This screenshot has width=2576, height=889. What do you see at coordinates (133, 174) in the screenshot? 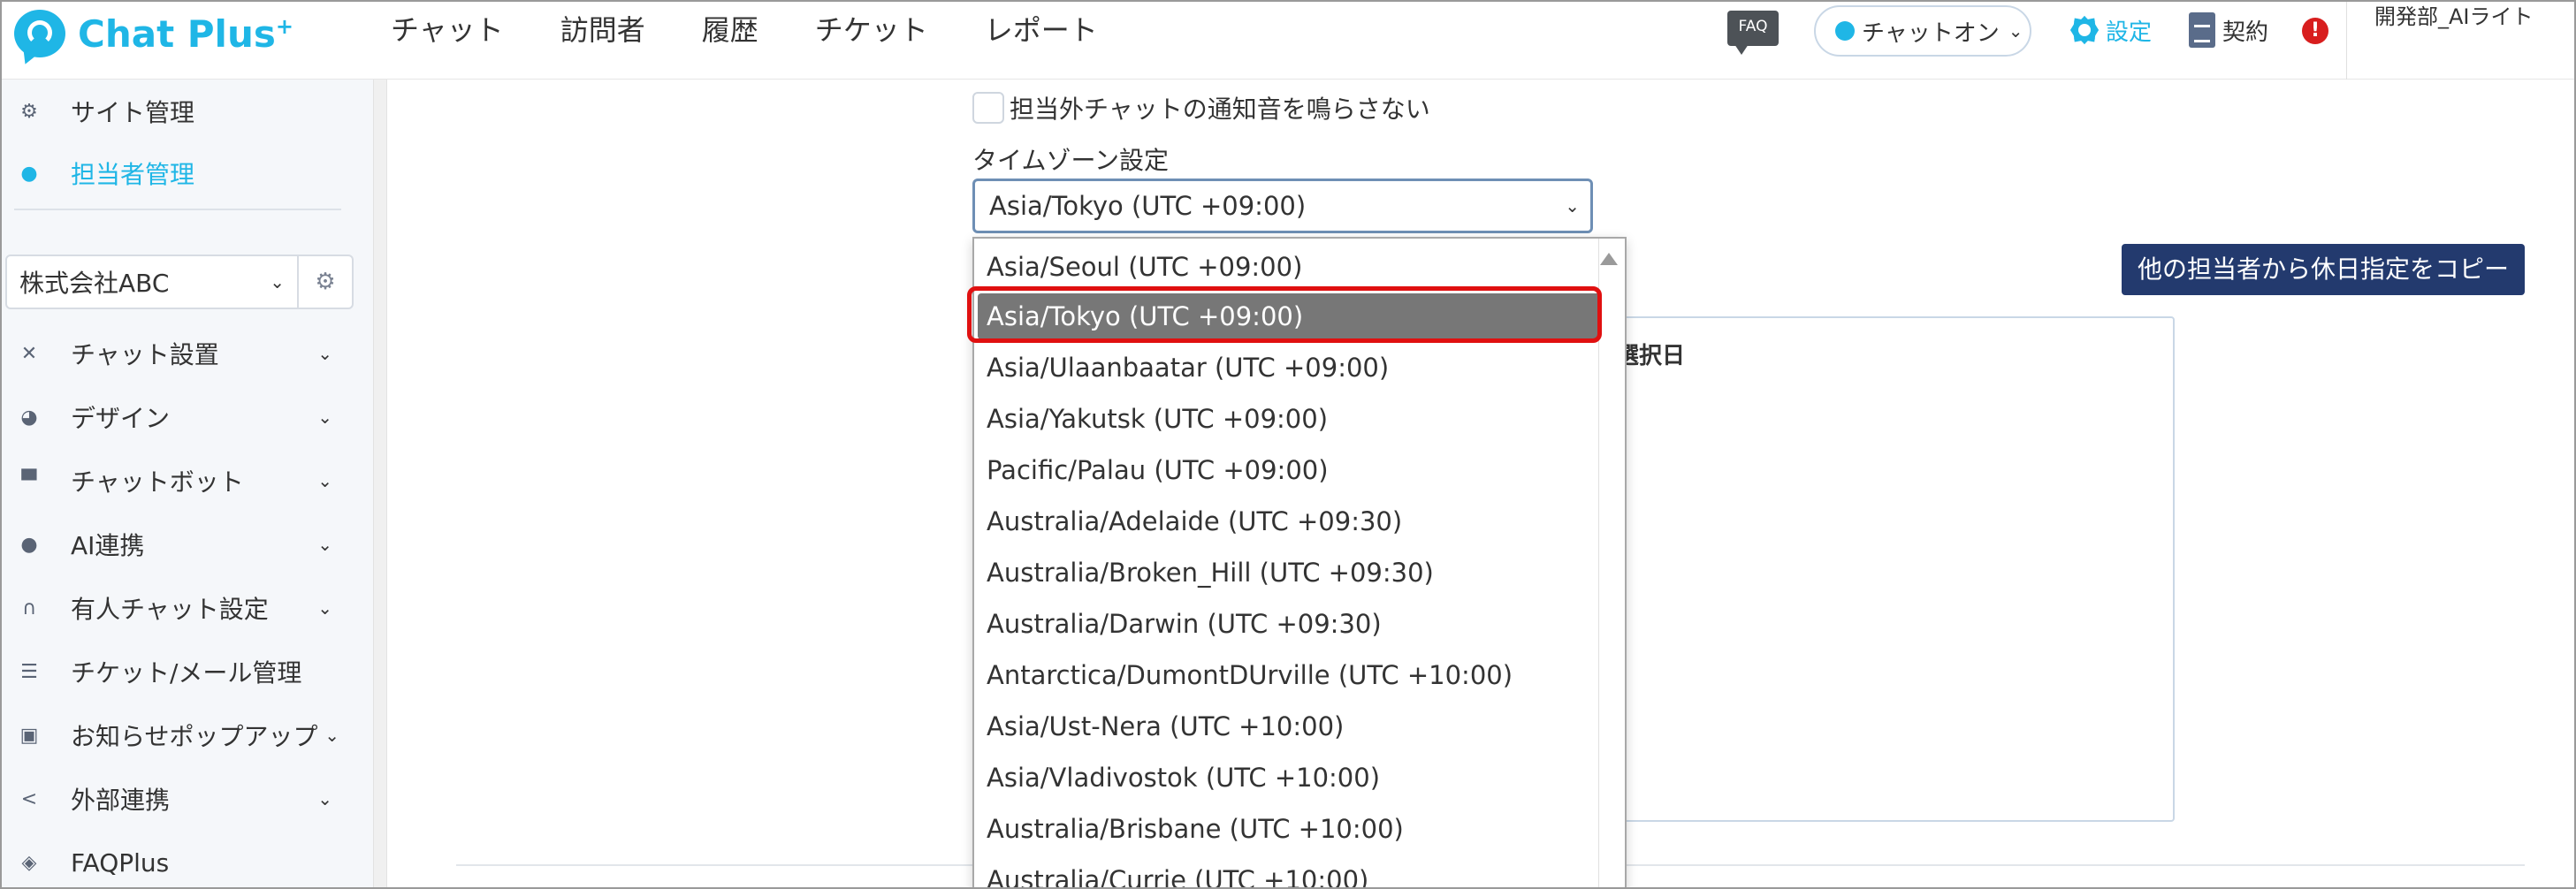
I see `sidebar-item-label: 担当者管理` at bounding box center [133, 174].